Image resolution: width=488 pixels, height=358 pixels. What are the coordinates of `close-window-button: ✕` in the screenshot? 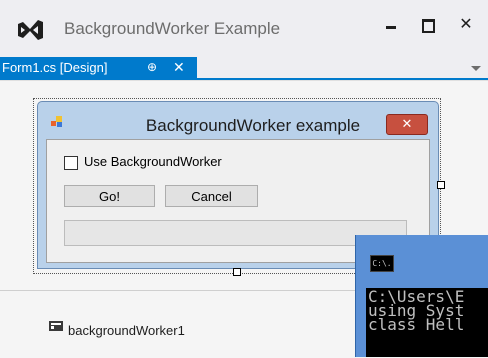 It's located at (466, 27).